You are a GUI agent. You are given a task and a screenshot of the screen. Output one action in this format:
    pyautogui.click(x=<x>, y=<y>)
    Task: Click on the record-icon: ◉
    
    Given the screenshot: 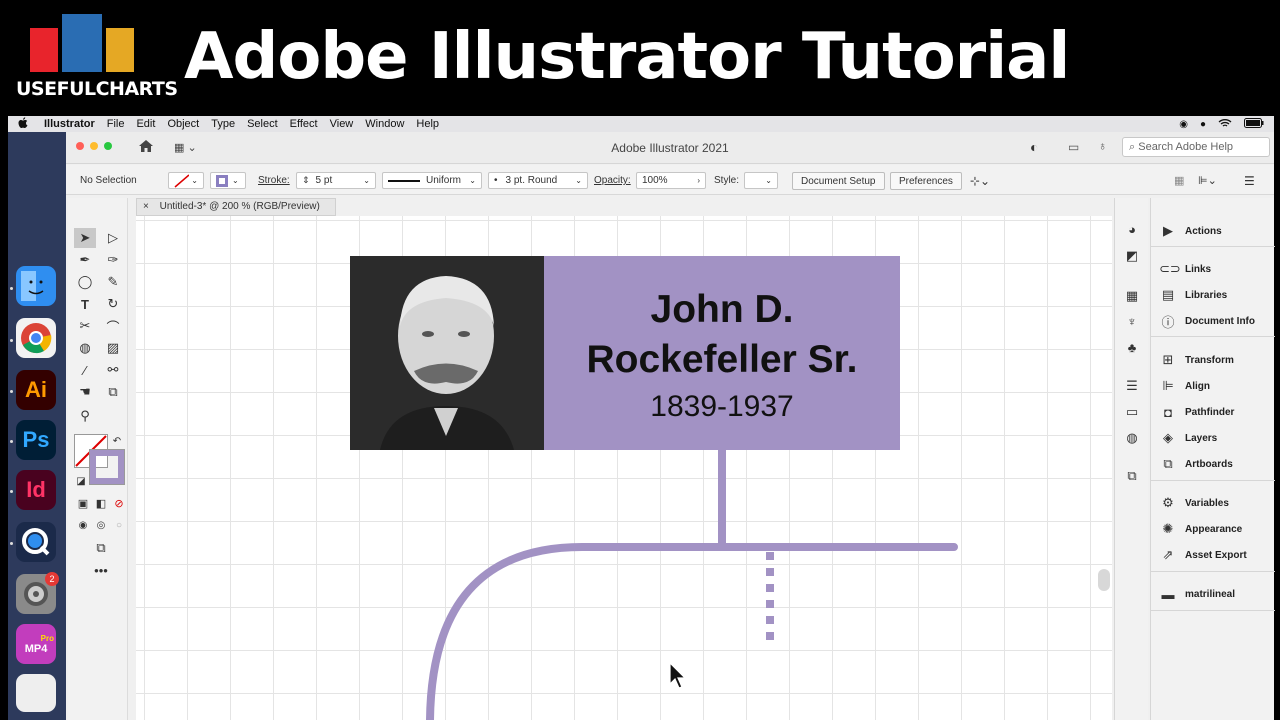 What is the action you would take?
    pyautogui.click(x=1183, y=124)
    